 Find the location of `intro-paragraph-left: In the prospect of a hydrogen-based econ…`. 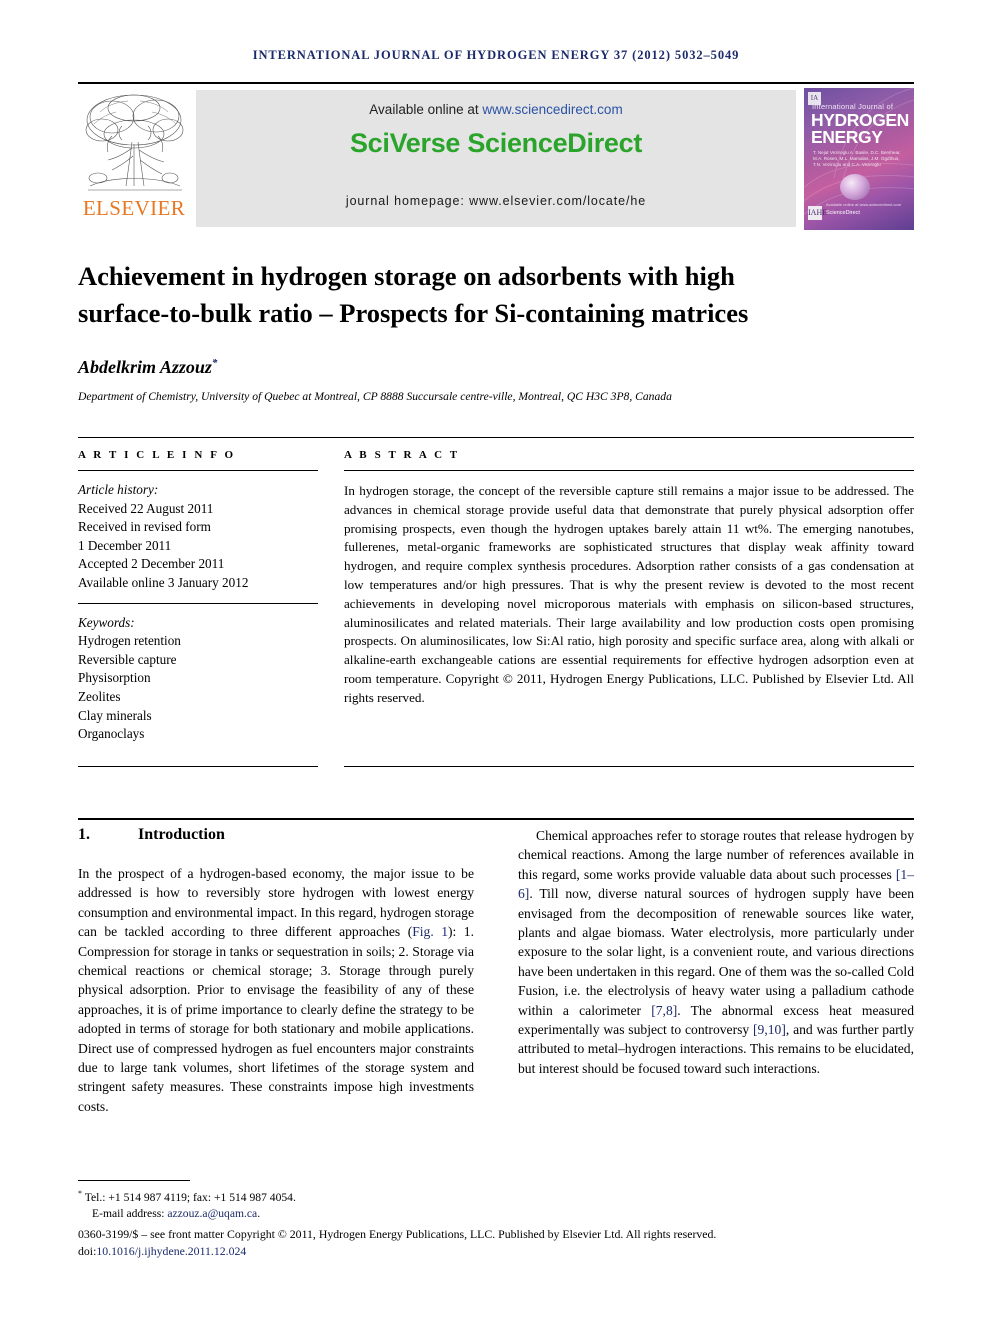

intro-paragraph-left: In the prospect of a hydrogen-based econ… is located at coordinates (276, 990).